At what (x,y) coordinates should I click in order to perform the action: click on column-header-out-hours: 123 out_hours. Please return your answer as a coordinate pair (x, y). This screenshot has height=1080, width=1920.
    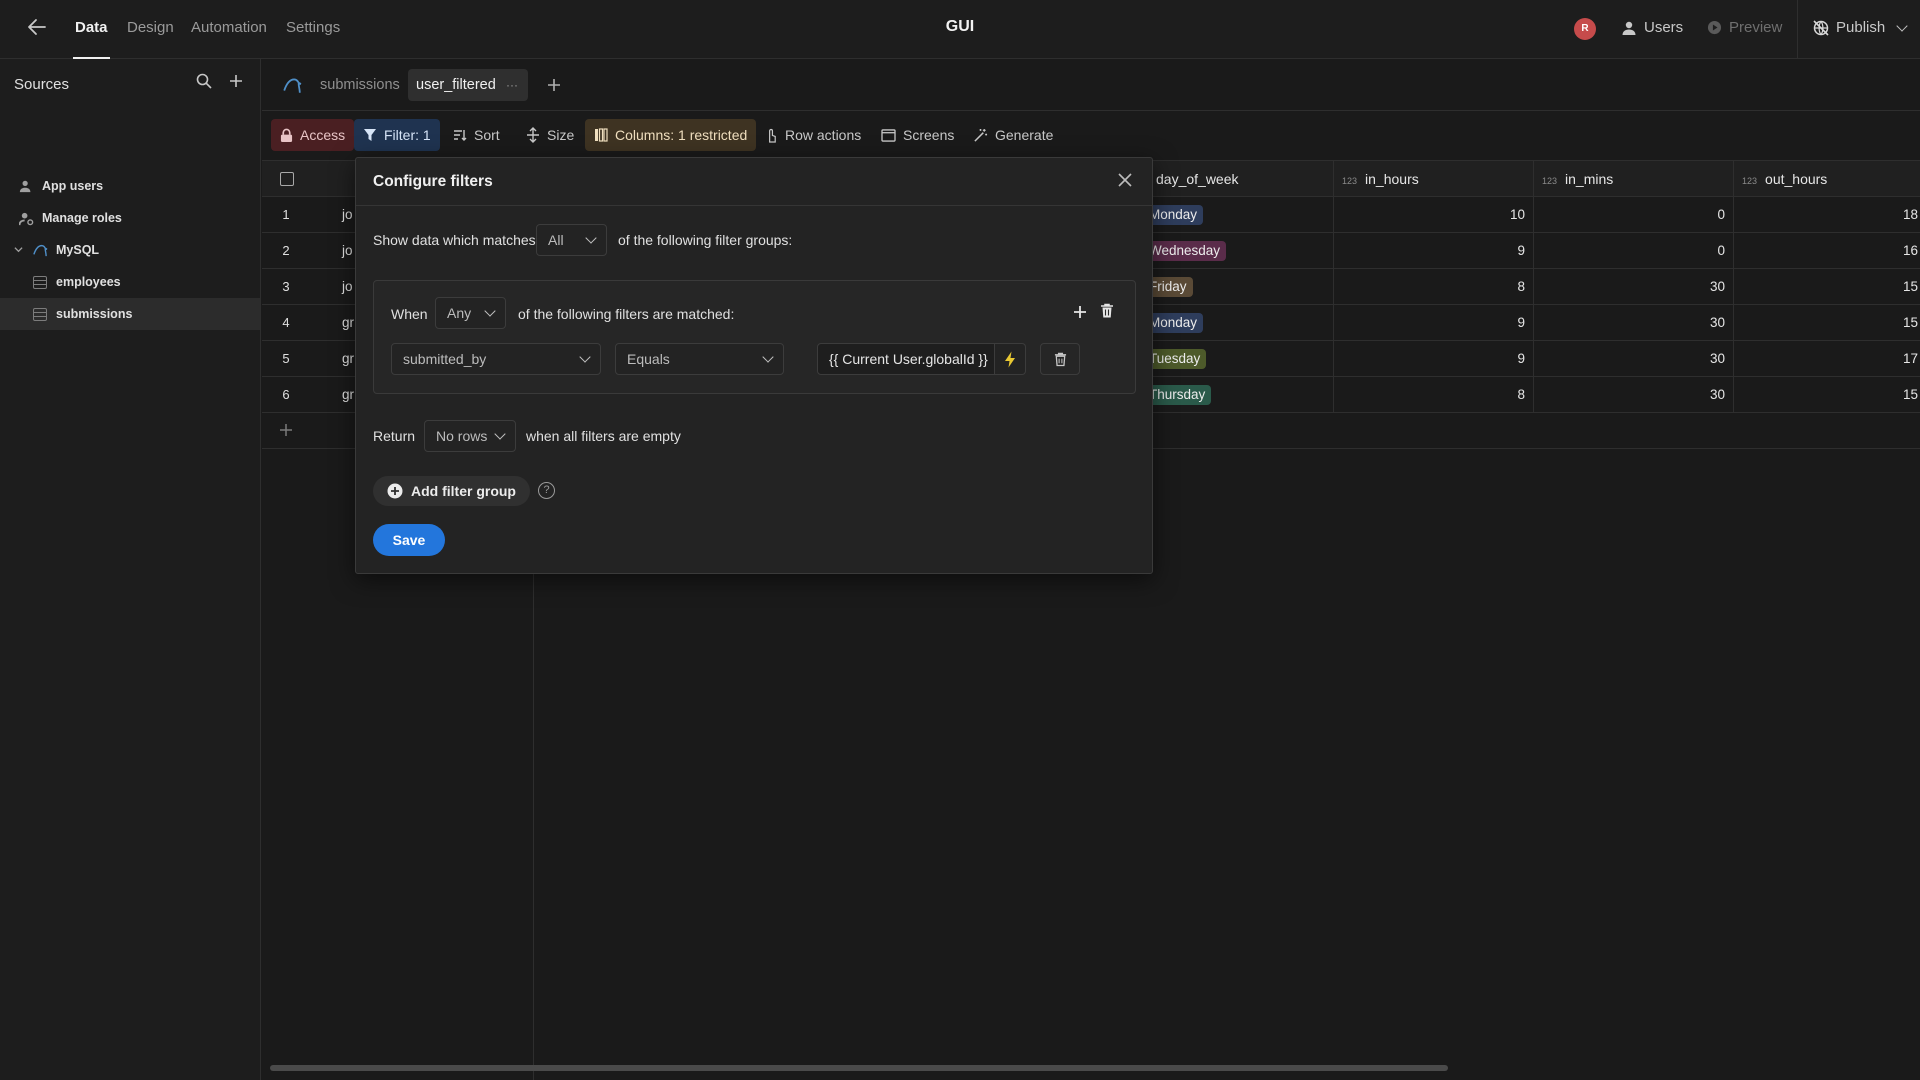
    Looking at the image, I should click on (1826, 179).